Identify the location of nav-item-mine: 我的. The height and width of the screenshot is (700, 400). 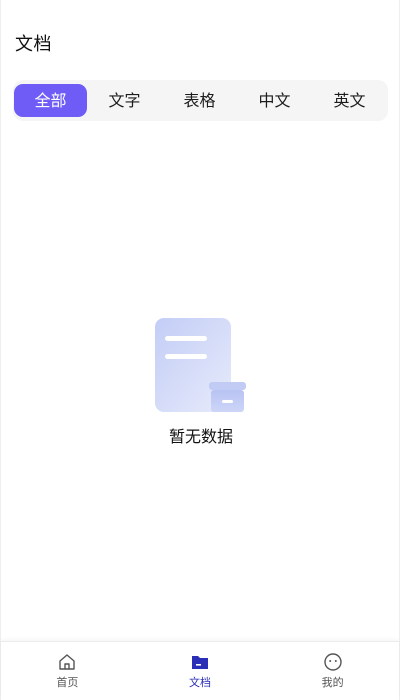
(332, 671).